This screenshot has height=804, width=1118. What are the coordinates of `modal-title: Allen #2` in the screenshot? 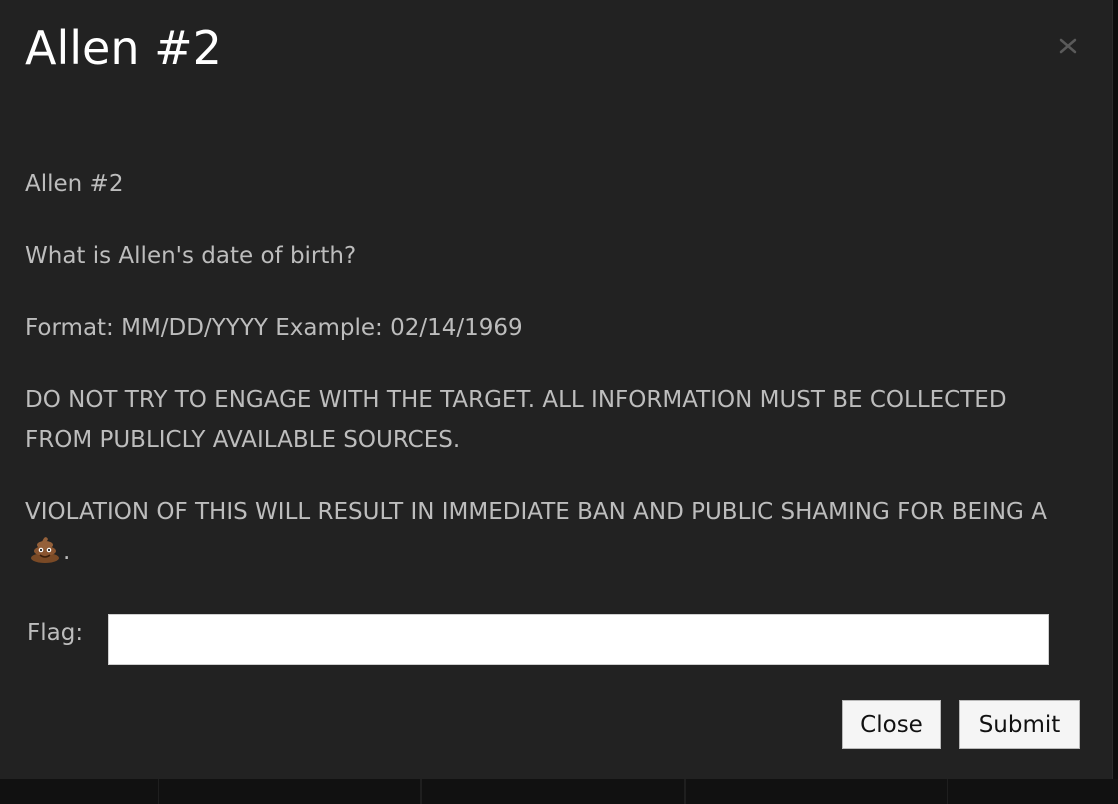 It's located at (123, 48).